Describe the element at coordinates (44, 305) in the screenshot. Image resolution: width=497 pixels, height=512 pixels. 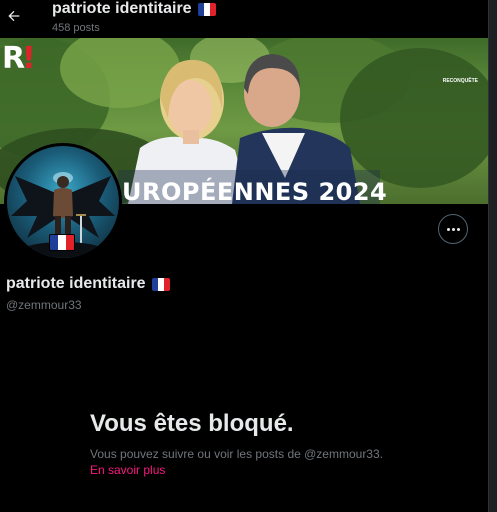
I see `handle: @zemmour33` at that location.